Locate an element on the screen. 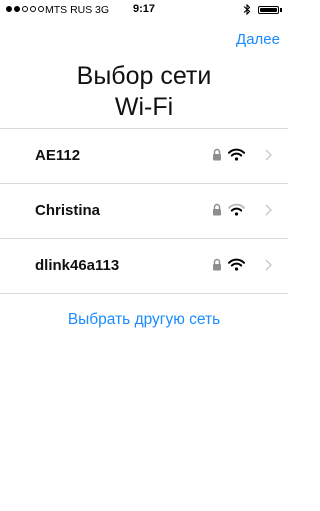  status-time: 9:17 is located at coordinates (144, 9).